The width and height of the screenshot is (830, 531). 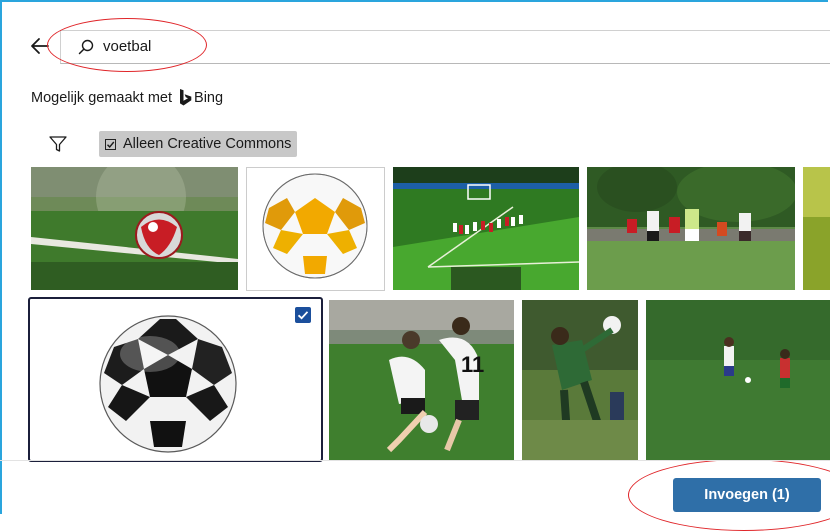 I want to click on cc-checkbox, so click(x=110, y=144).